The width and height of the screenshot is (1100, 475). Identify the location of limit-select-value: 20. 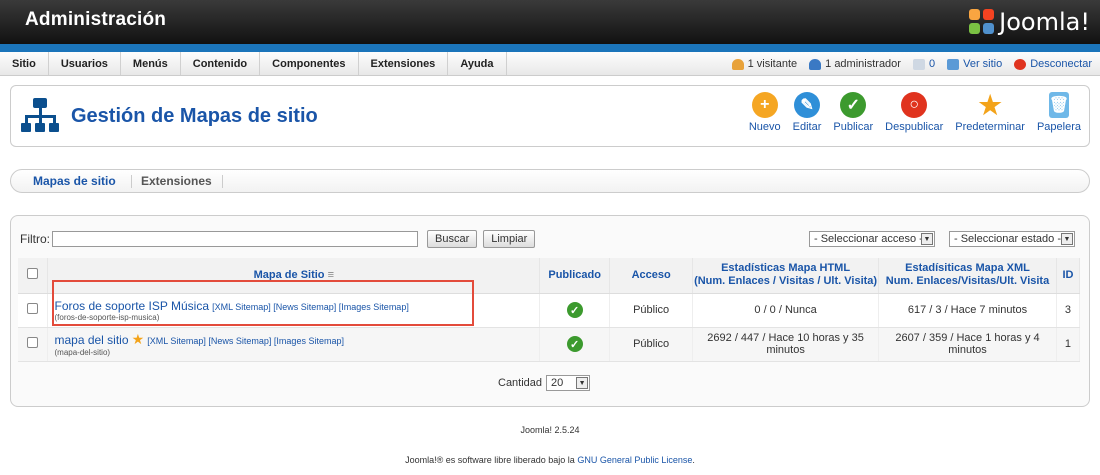
(557, 383).